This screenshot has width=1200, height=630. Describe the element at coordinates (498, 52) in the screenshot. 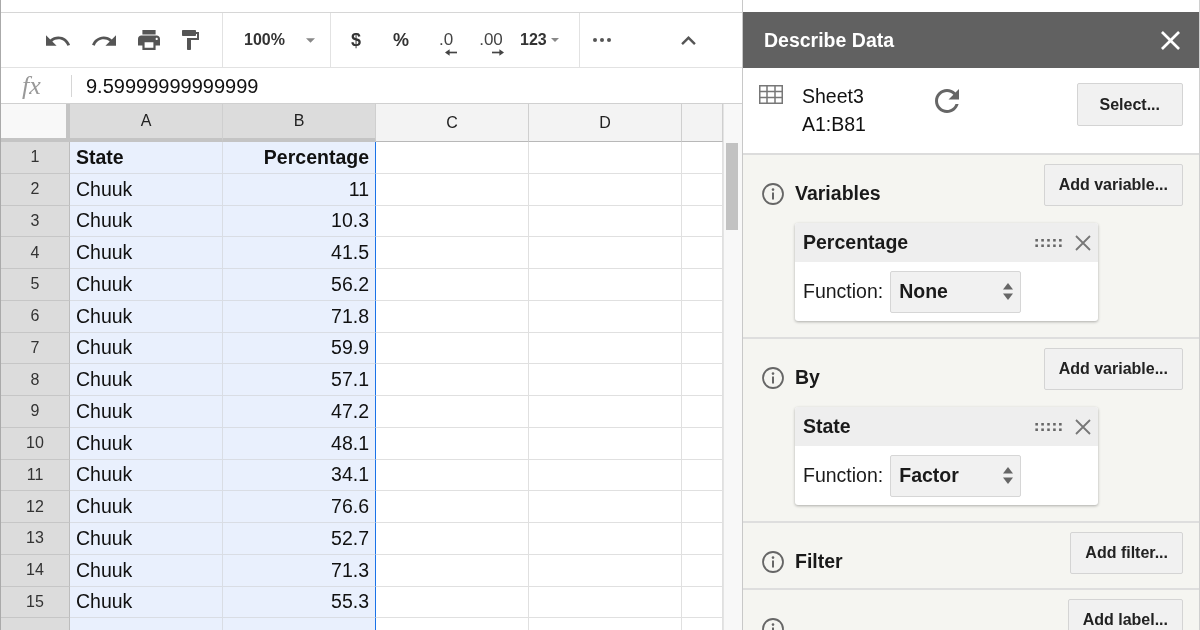

I see `right-arrow-icon` at that location.